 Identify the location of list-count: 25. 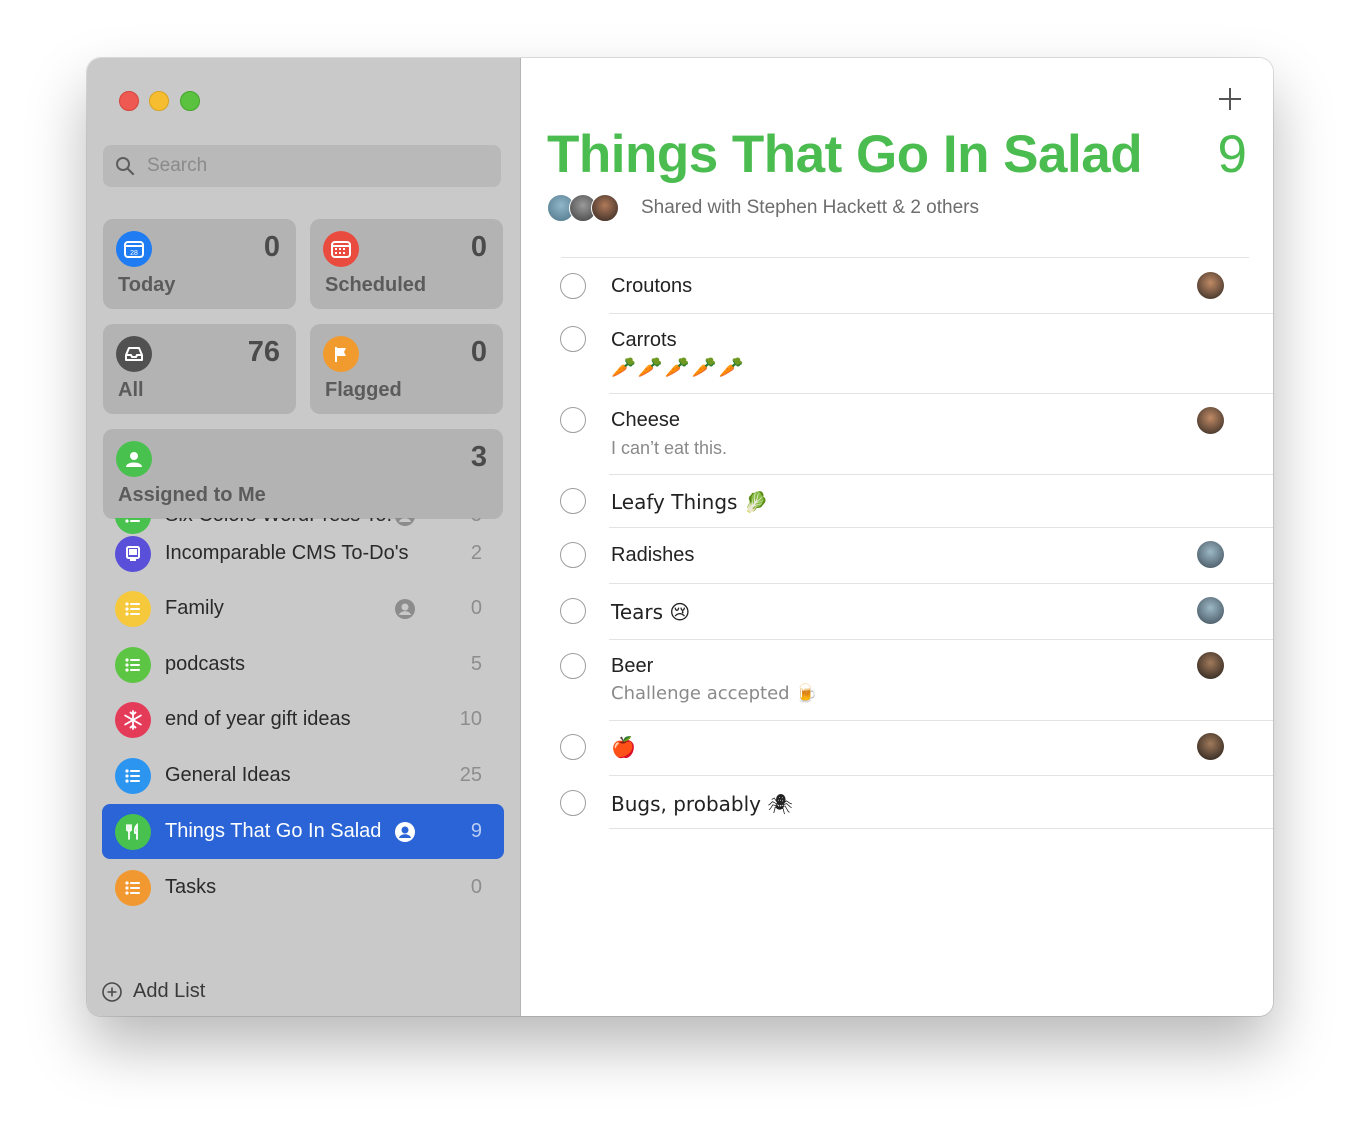
(470, 775).